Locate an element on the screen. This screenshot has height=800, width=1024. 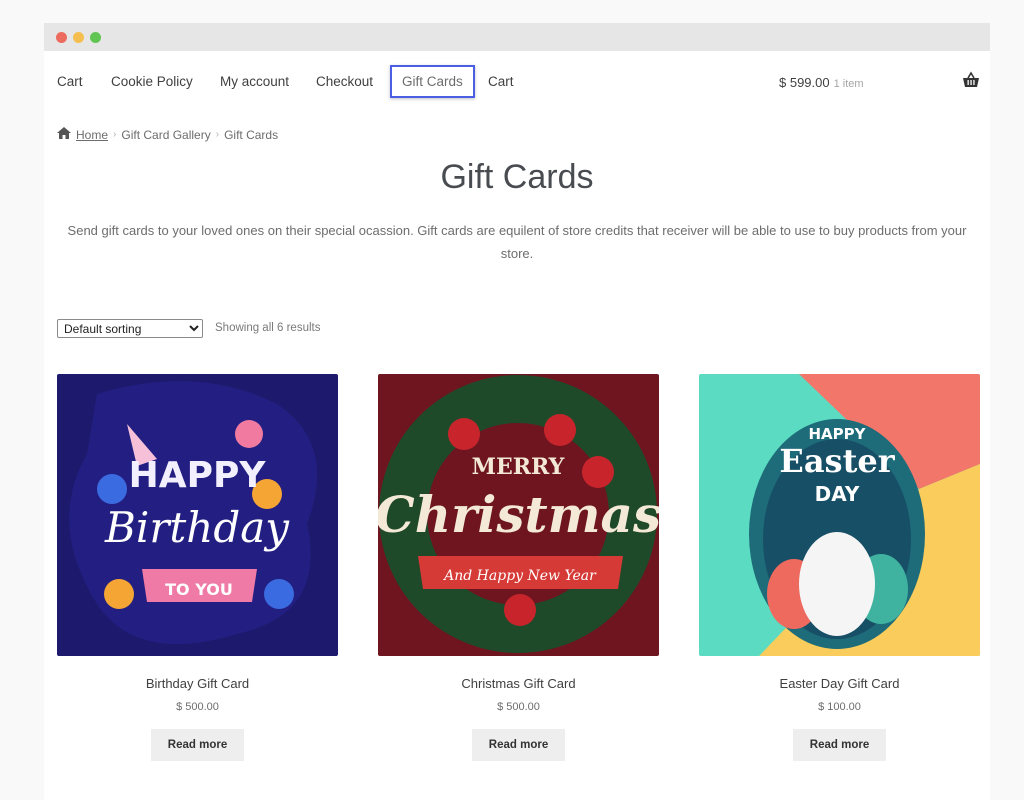
maximize-window-button is located at coordinates (95, 37).